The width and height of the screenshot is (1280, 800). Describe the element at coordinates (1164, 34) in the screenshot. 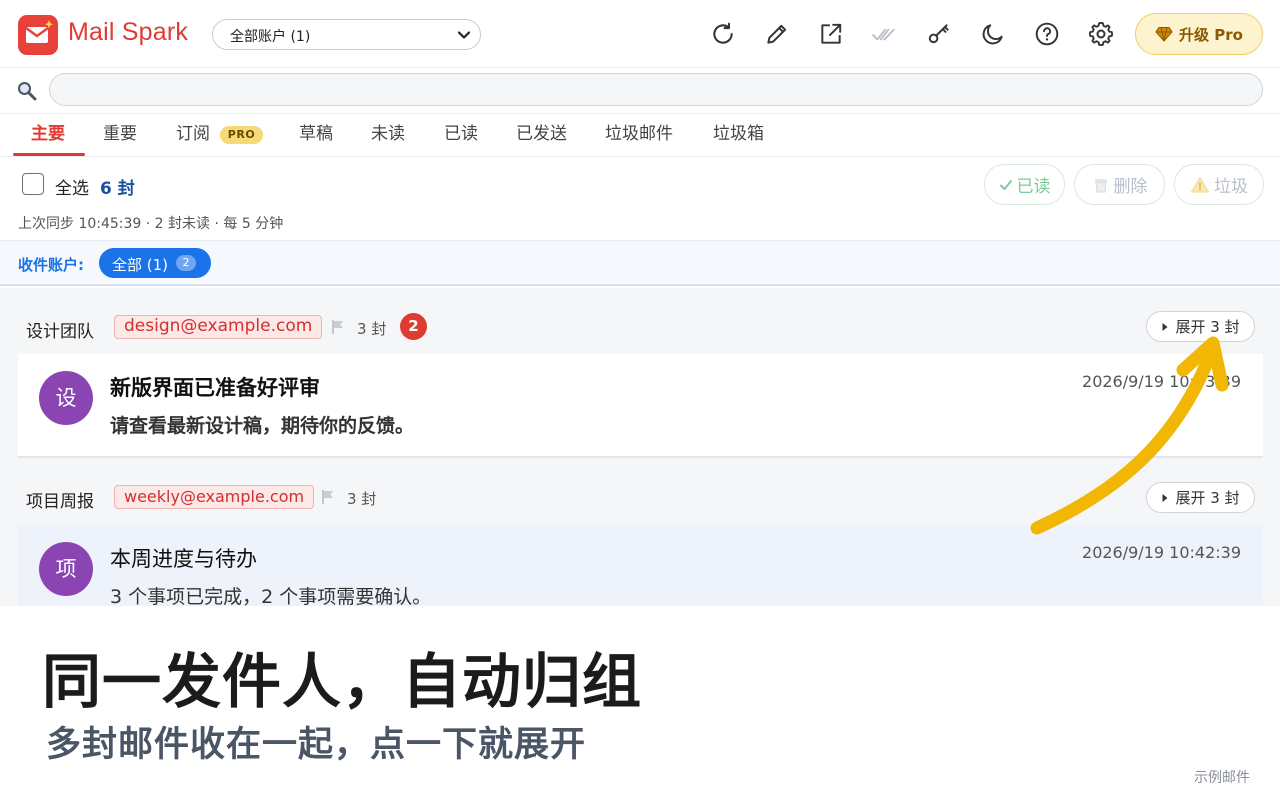

I see `diamond-icon` at that location.